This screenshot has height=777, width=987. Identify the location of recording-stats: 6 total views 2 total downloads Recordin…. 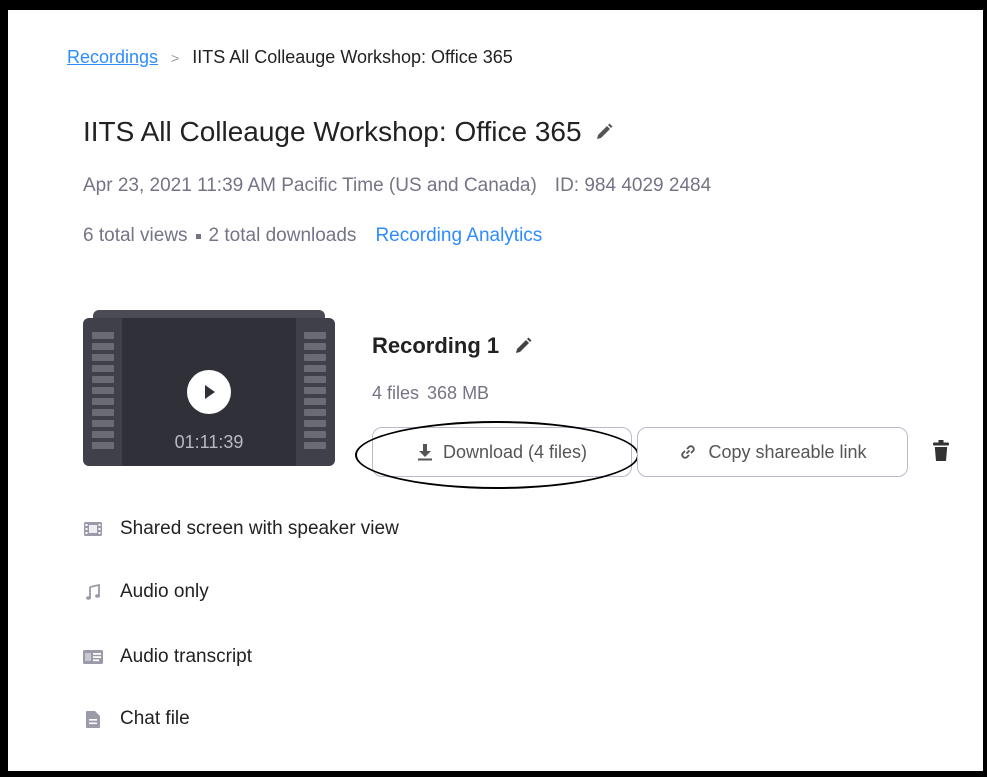
(312, 236).